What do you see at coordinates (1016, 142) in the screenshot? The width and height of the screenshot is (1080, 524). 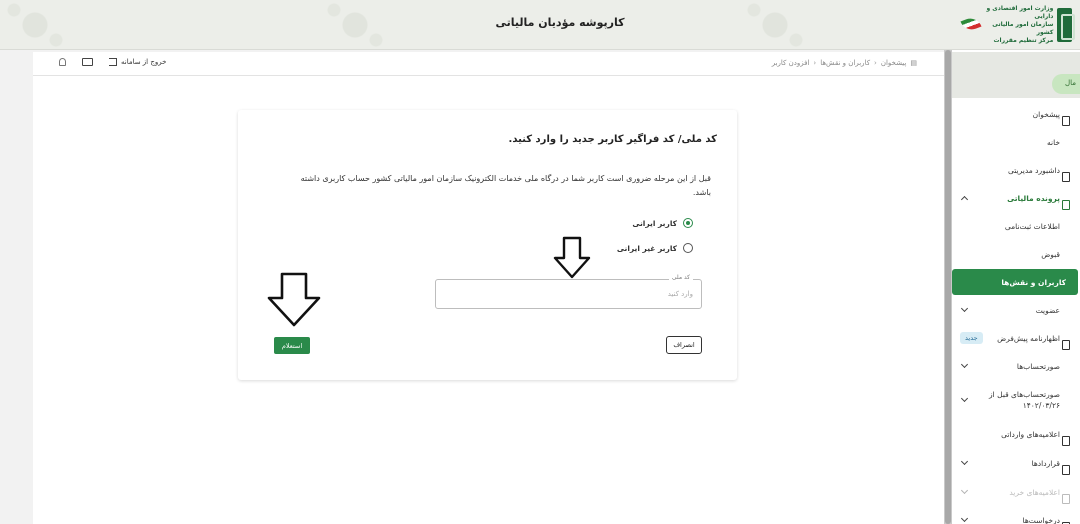 I see `sidebar-item-home: خانه` at bounding box center [1016, 142].